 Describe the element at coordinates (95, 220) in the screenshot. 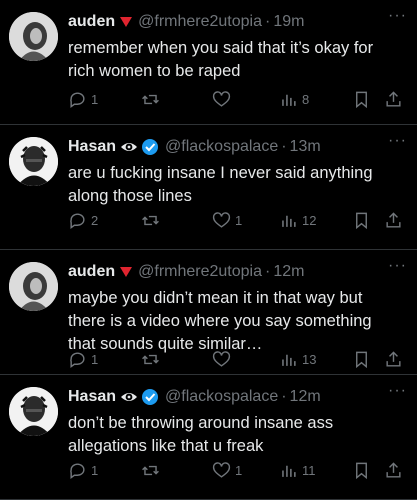

I see `reply-count: 2` at that location.